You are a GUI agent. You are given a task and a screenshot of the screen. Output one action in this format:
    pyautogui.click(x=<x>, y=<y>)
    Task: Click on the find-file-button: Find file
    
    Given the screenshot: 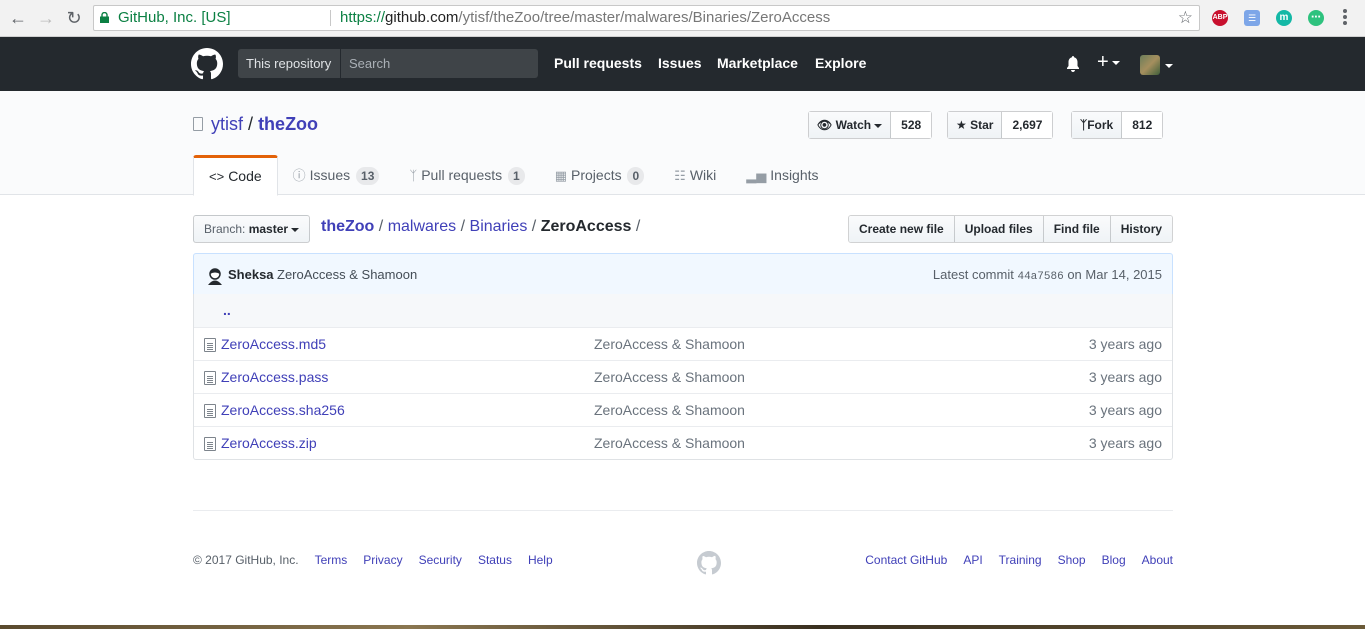 What is the action you would take?
    pyautogui.click(x=1077, y=229)
    